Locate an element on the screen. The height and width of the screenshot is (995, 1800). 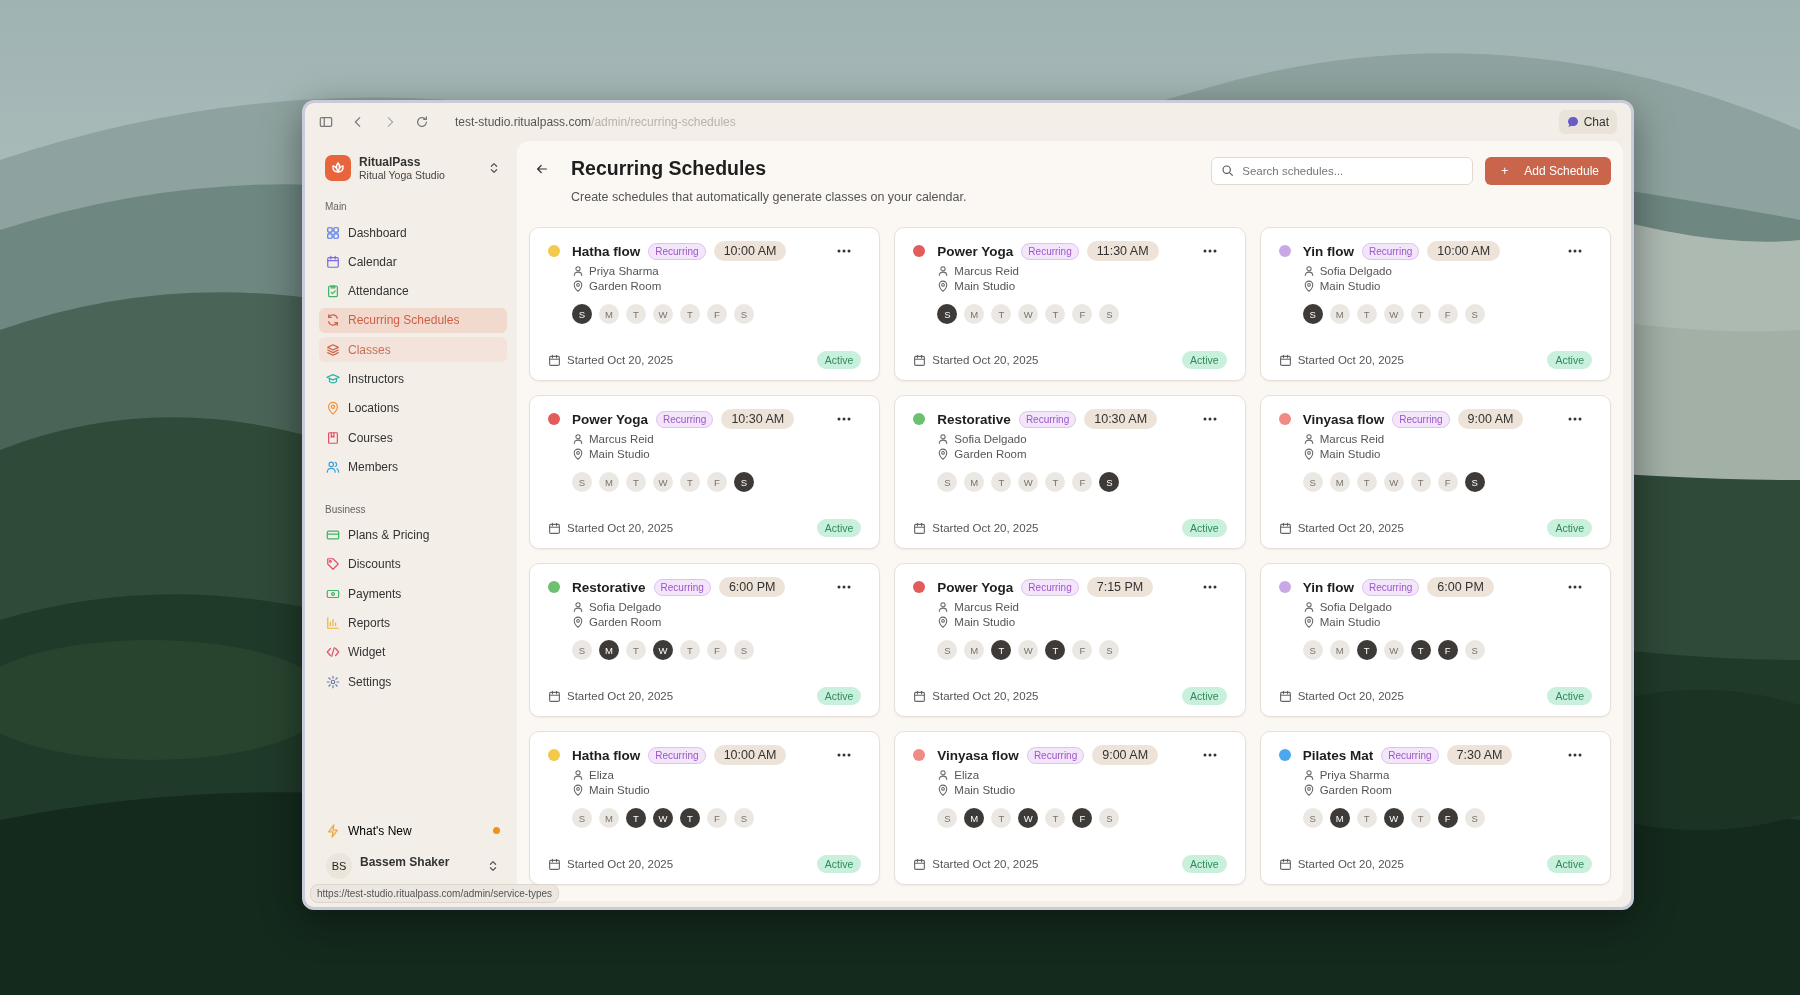
link-status-tooltip: https://test-studio.ritualpass.com/admin/service-types is located at coordinates (435, 893).